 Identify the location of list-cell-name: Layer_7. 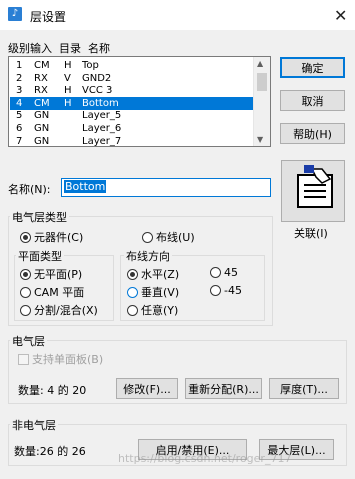
(102, 141).